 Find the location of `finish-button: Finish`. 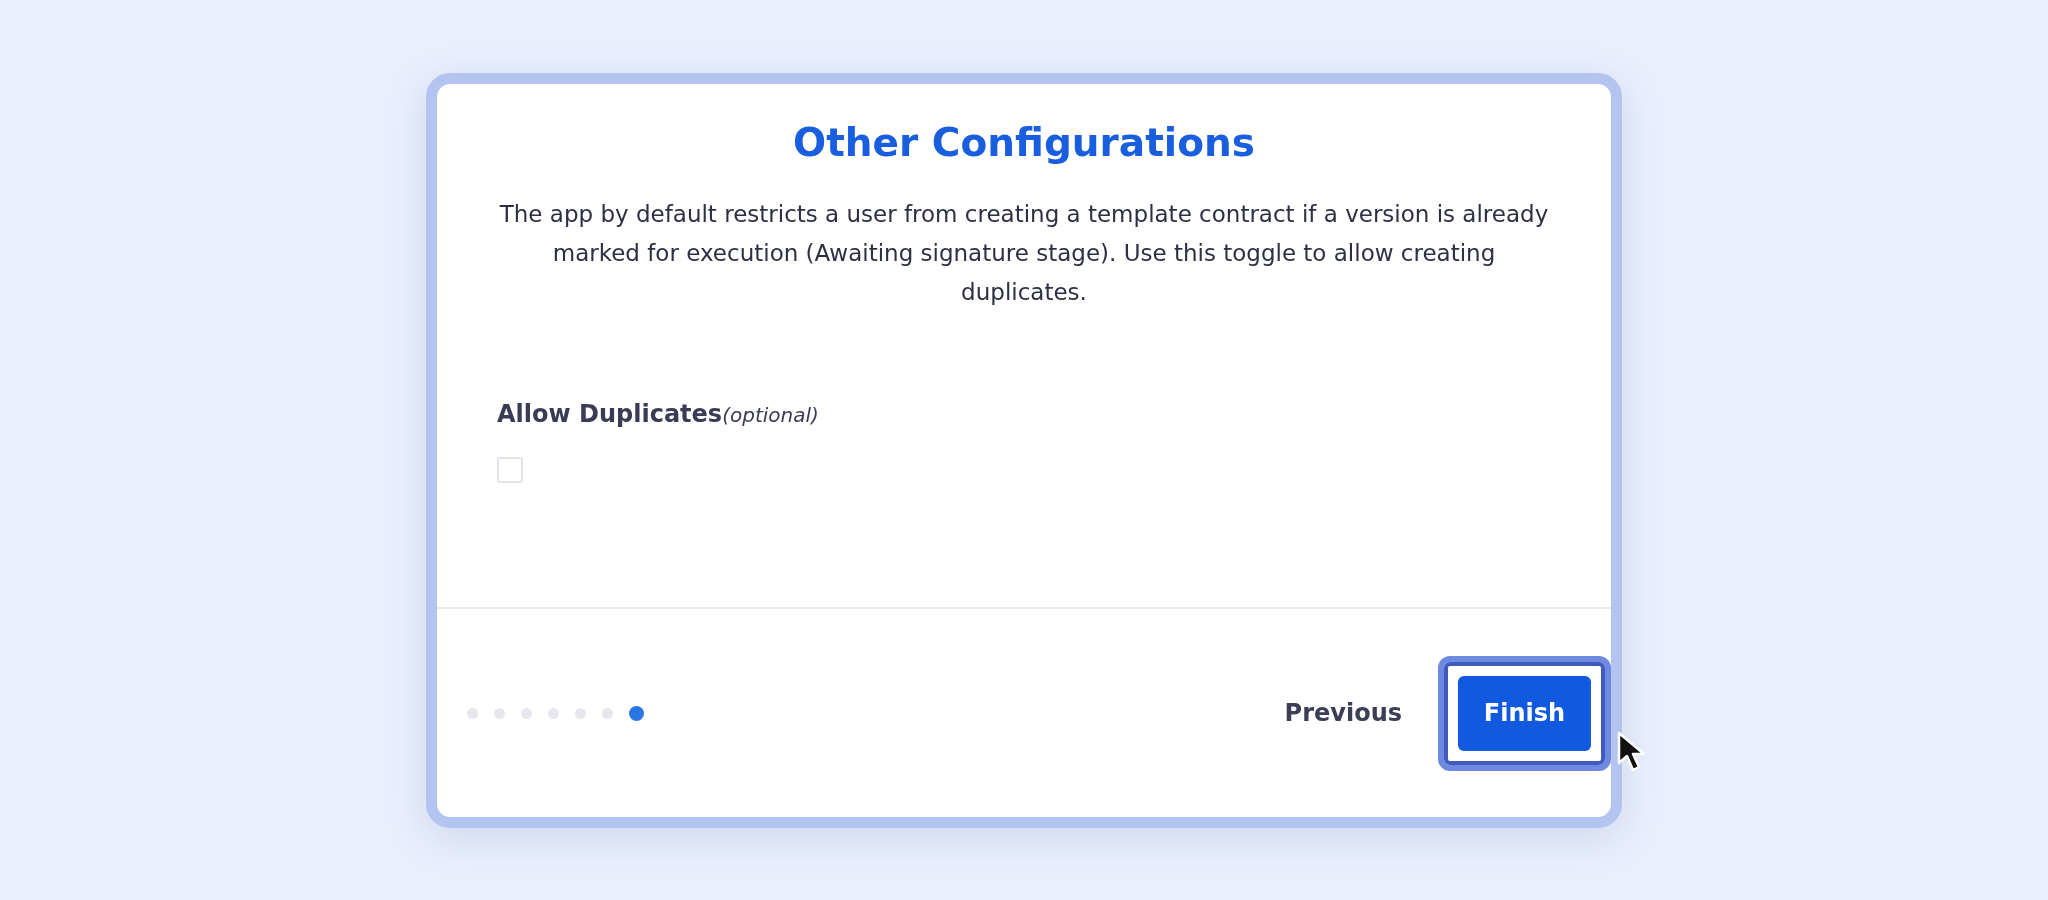

finish-button: Finish is located at coordinates (1524, 713).